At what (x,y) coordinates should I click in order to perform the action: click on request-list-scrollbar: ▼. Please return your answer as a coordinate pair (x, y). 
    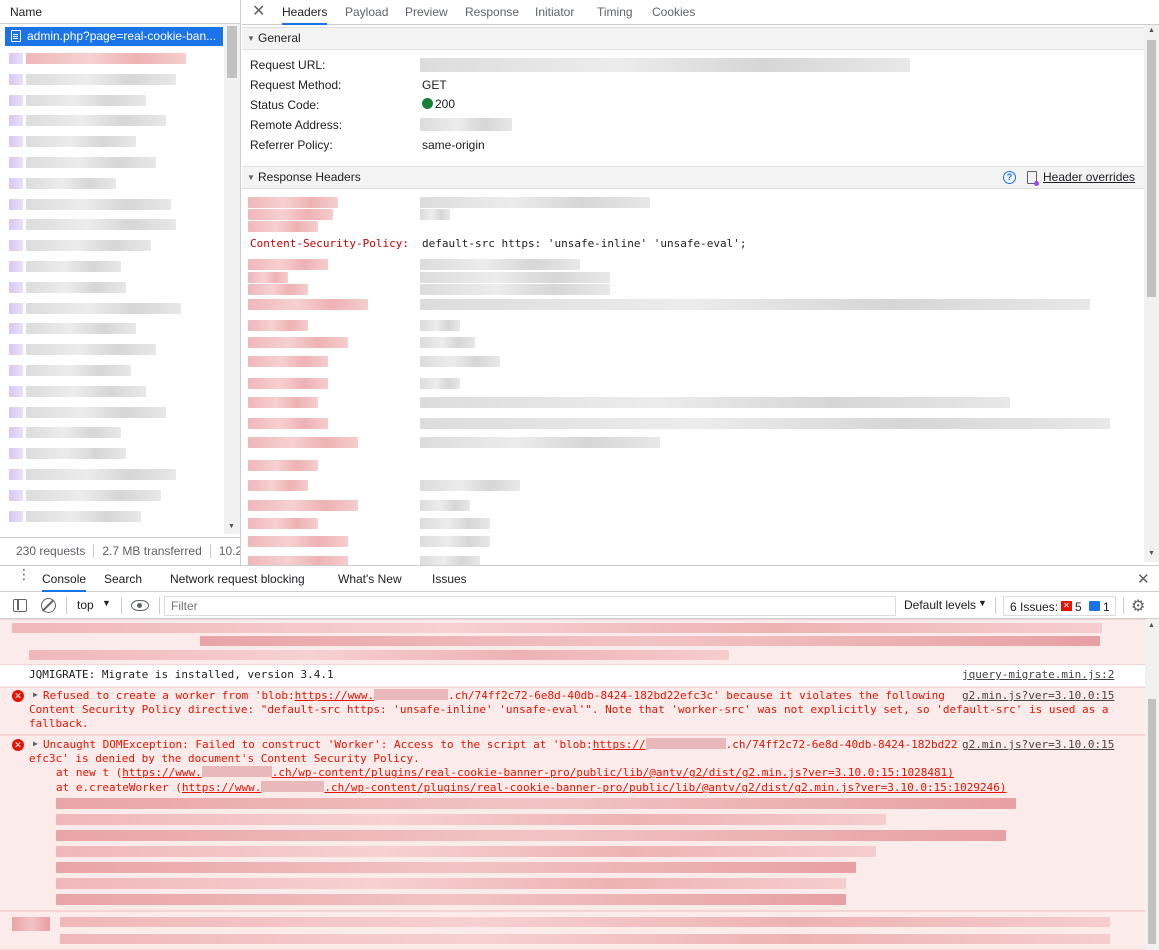
    Looking at the image, I should click on (232, 279).